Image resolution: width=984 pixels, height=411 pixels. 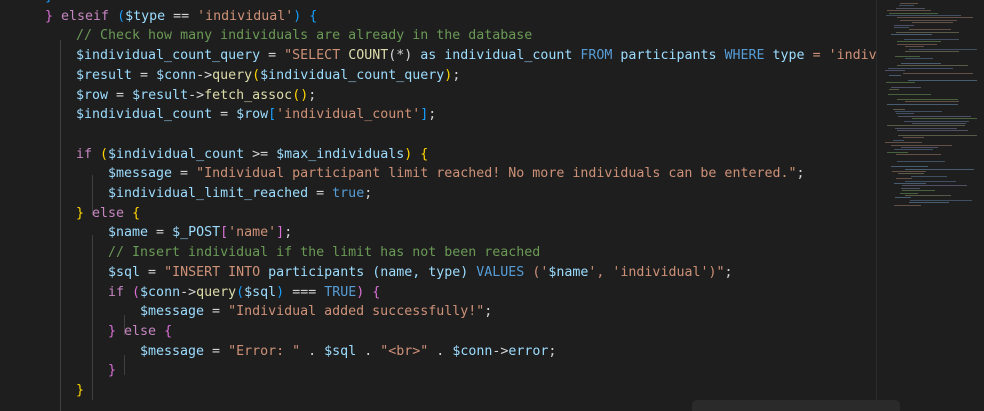 What do you see at coordinates (145, 16) in the screenshot?
I see `code-token: $type` at bounding box center [145, 16].